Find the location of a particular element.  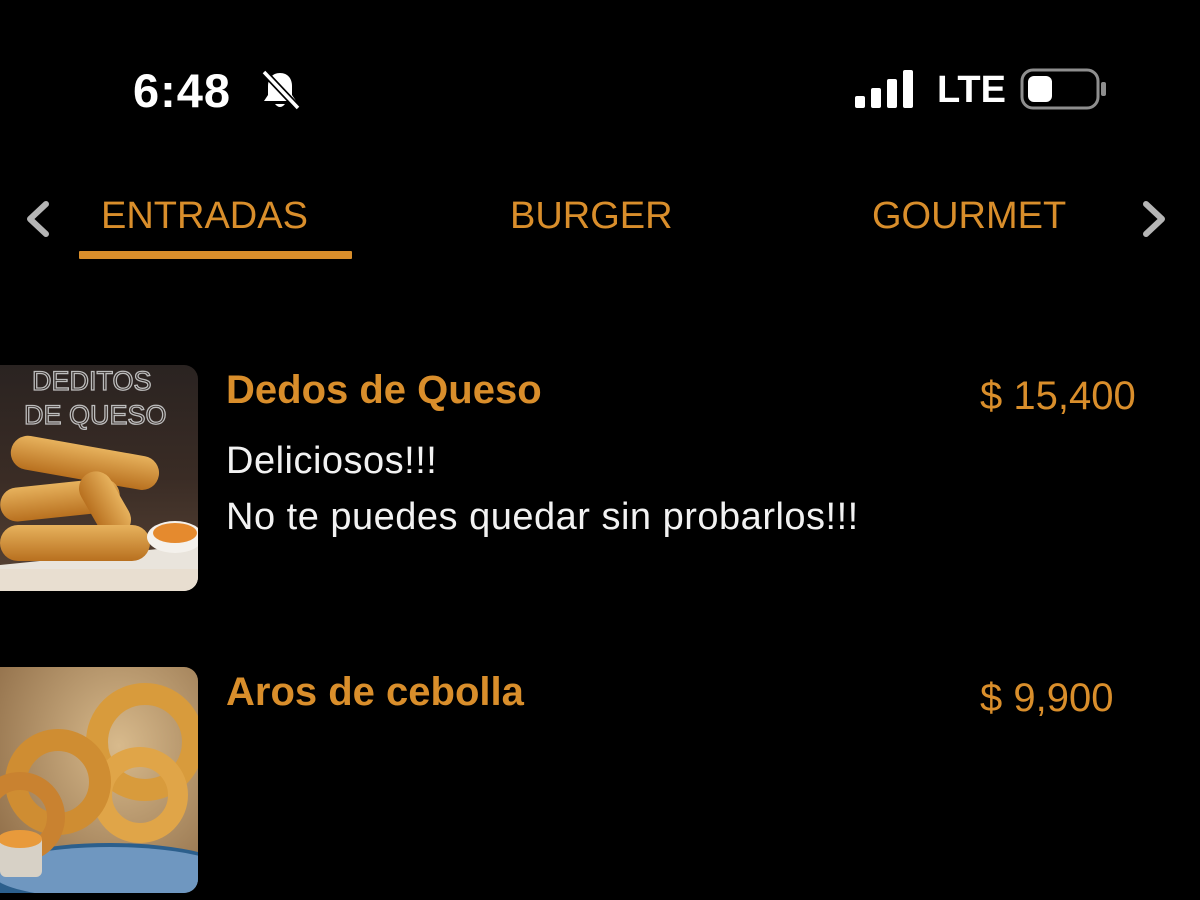

onion-rings-image is located at coordinates (99, 780).